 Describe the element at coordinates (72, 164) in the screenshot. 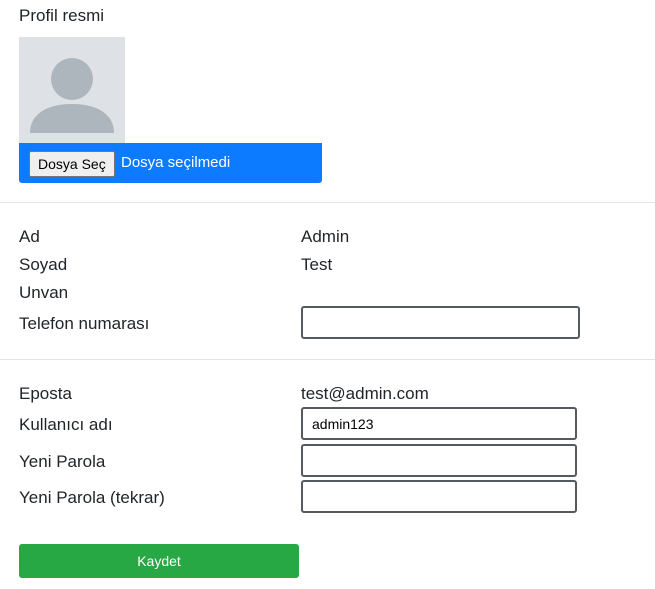

I see `choose-file-button: Dosya Seç` at that location.